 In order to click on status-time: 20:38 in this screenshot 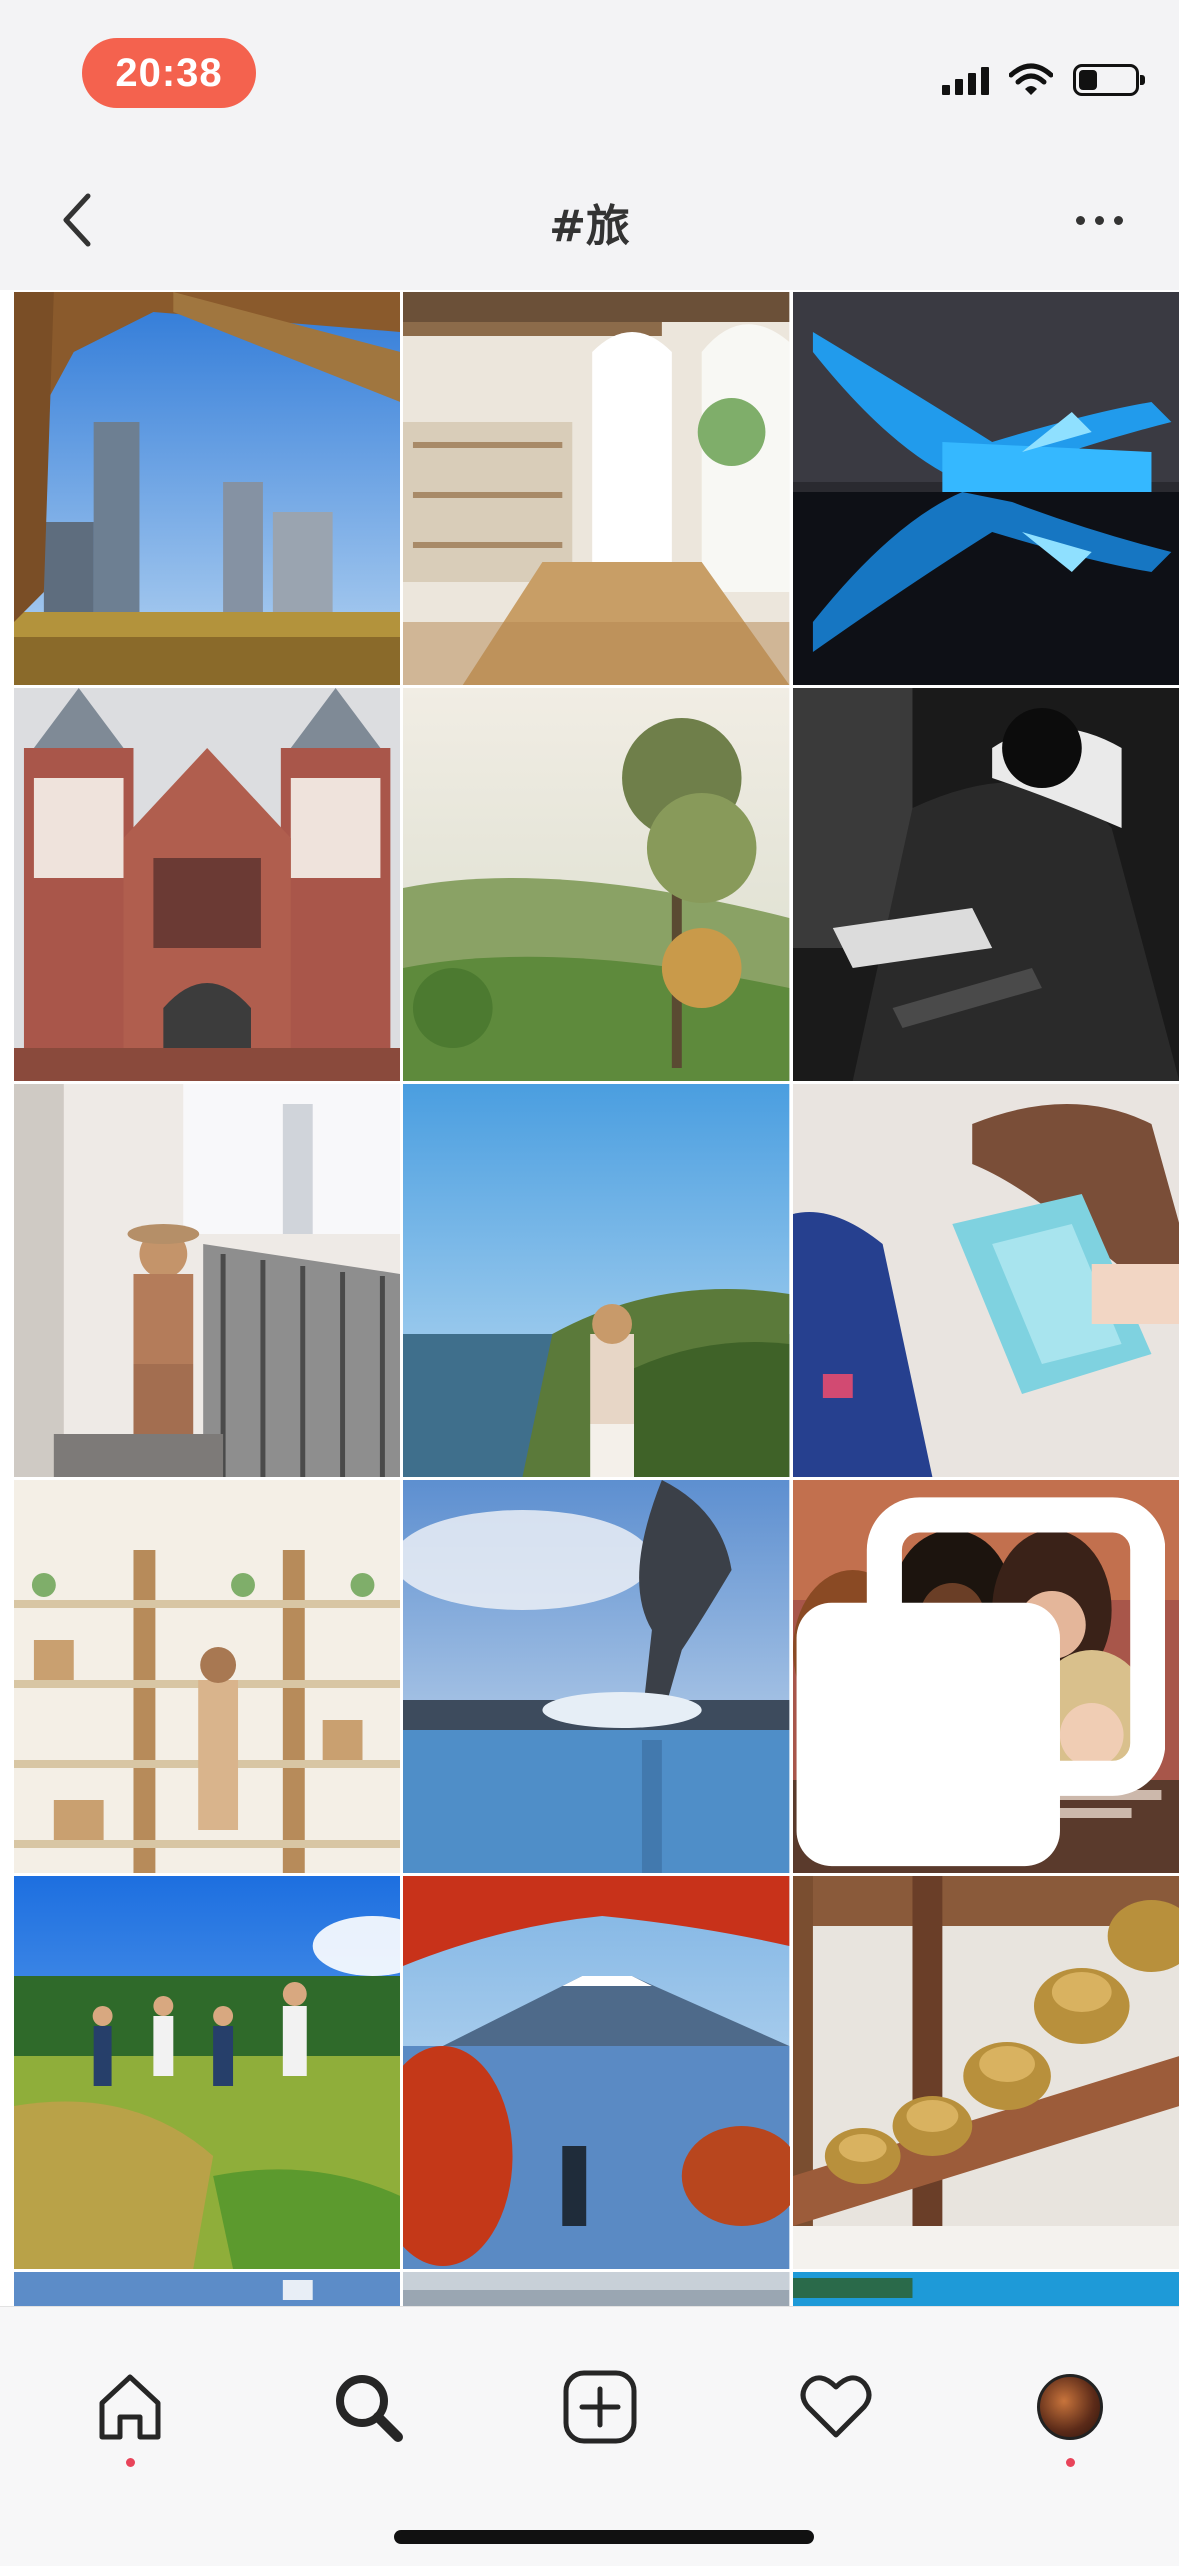, I will do `click(169, 72)`.